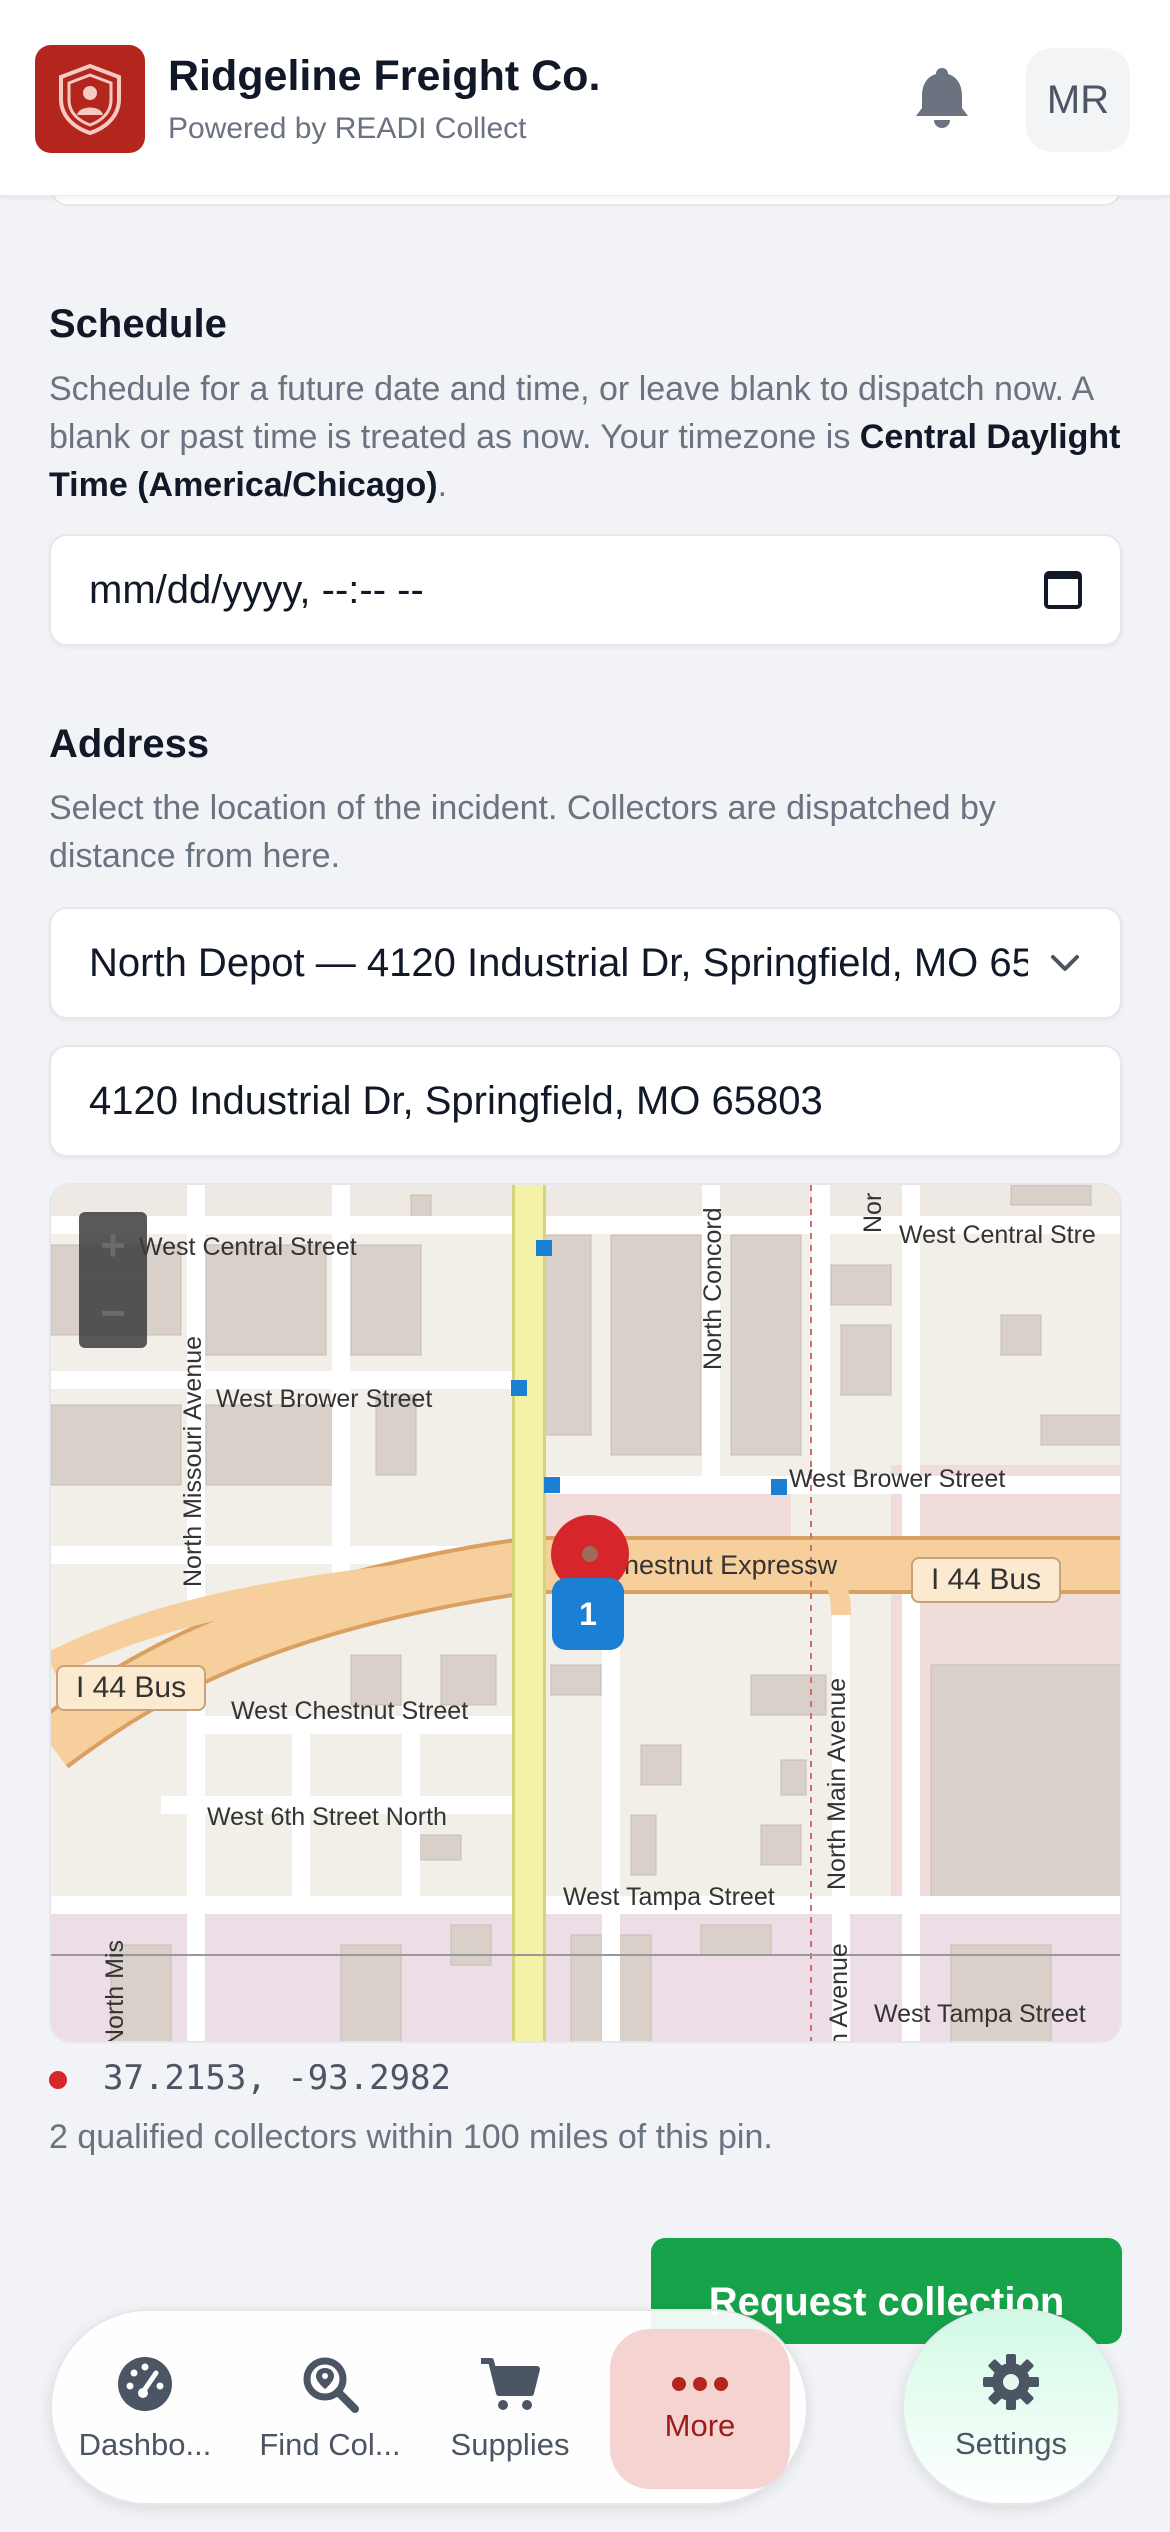 This screenshot has width=1170, height=2532. Describe the element at coordinates (700, 2384) in the screenshot. I see `more-dots-icon` at that location.